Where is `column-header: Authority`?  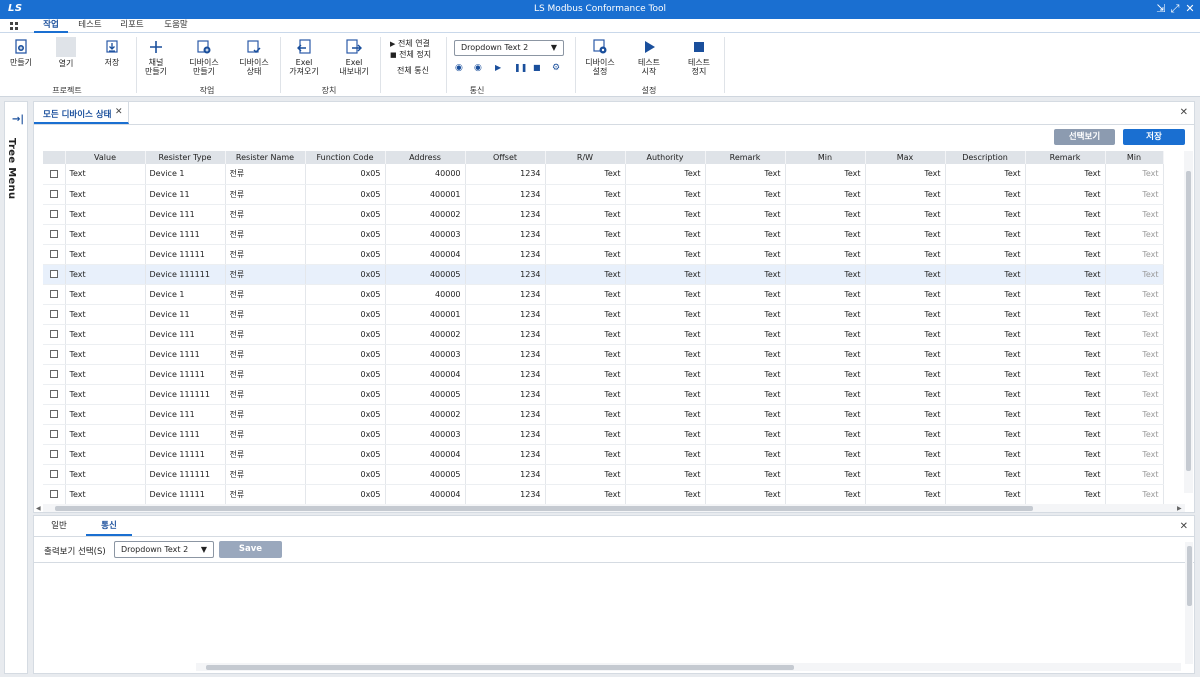 column-header: Authority is located at coordinates (665, 157).